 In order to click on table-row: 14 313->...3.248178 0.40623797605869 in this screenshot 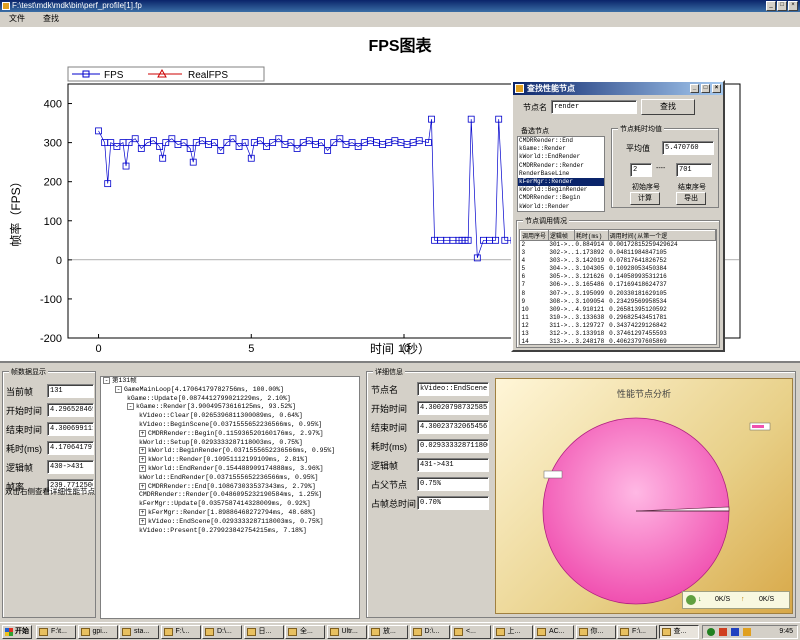, I will do `click(618, 341)`.